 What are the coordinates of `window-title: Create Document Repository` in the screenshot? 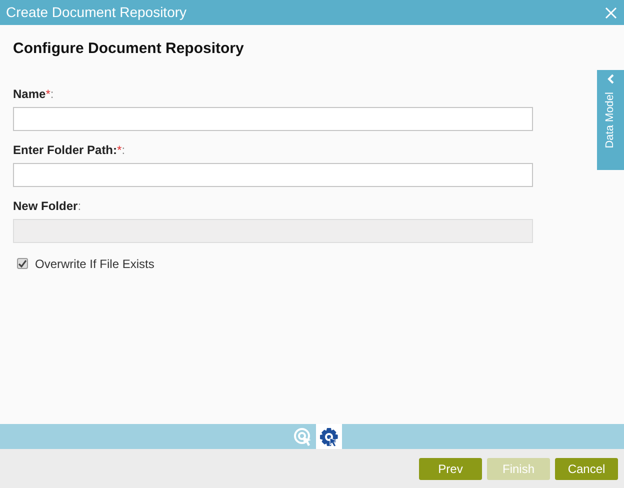 It's located at (96, 12).